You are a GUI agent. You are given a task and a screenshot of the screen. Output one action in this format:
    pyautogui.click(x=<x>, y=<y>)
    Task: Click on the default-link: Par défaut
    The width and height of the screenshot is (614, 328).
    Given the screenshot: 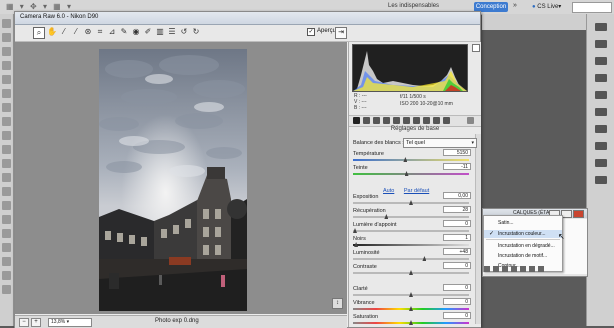 What is the action you would take?
    pyautogui.click(x=416, y=191)
    